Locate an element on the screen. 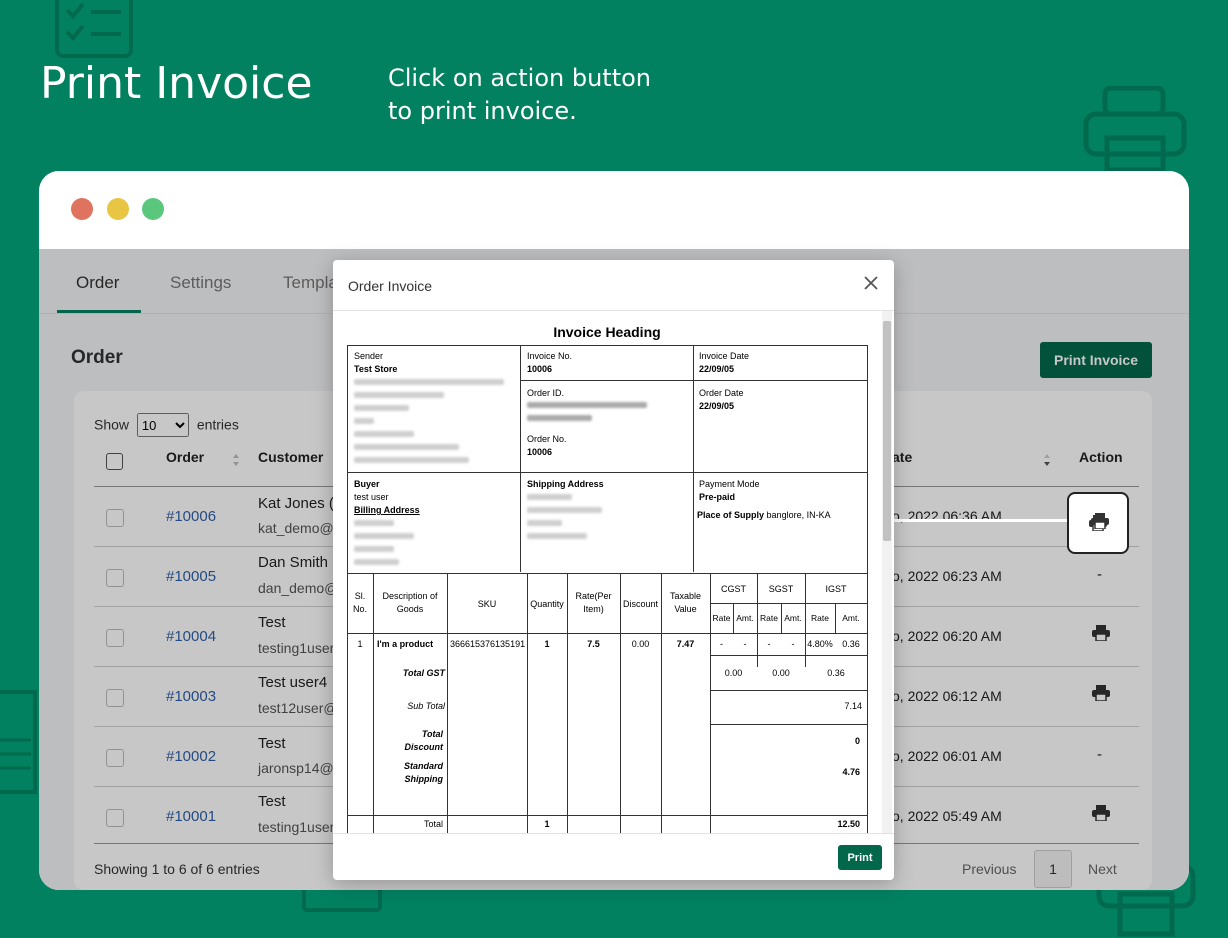 The height and width of the screenshot is (938, 1228). col-cgst-amt: Amt. is located at coordinates (745, 618).